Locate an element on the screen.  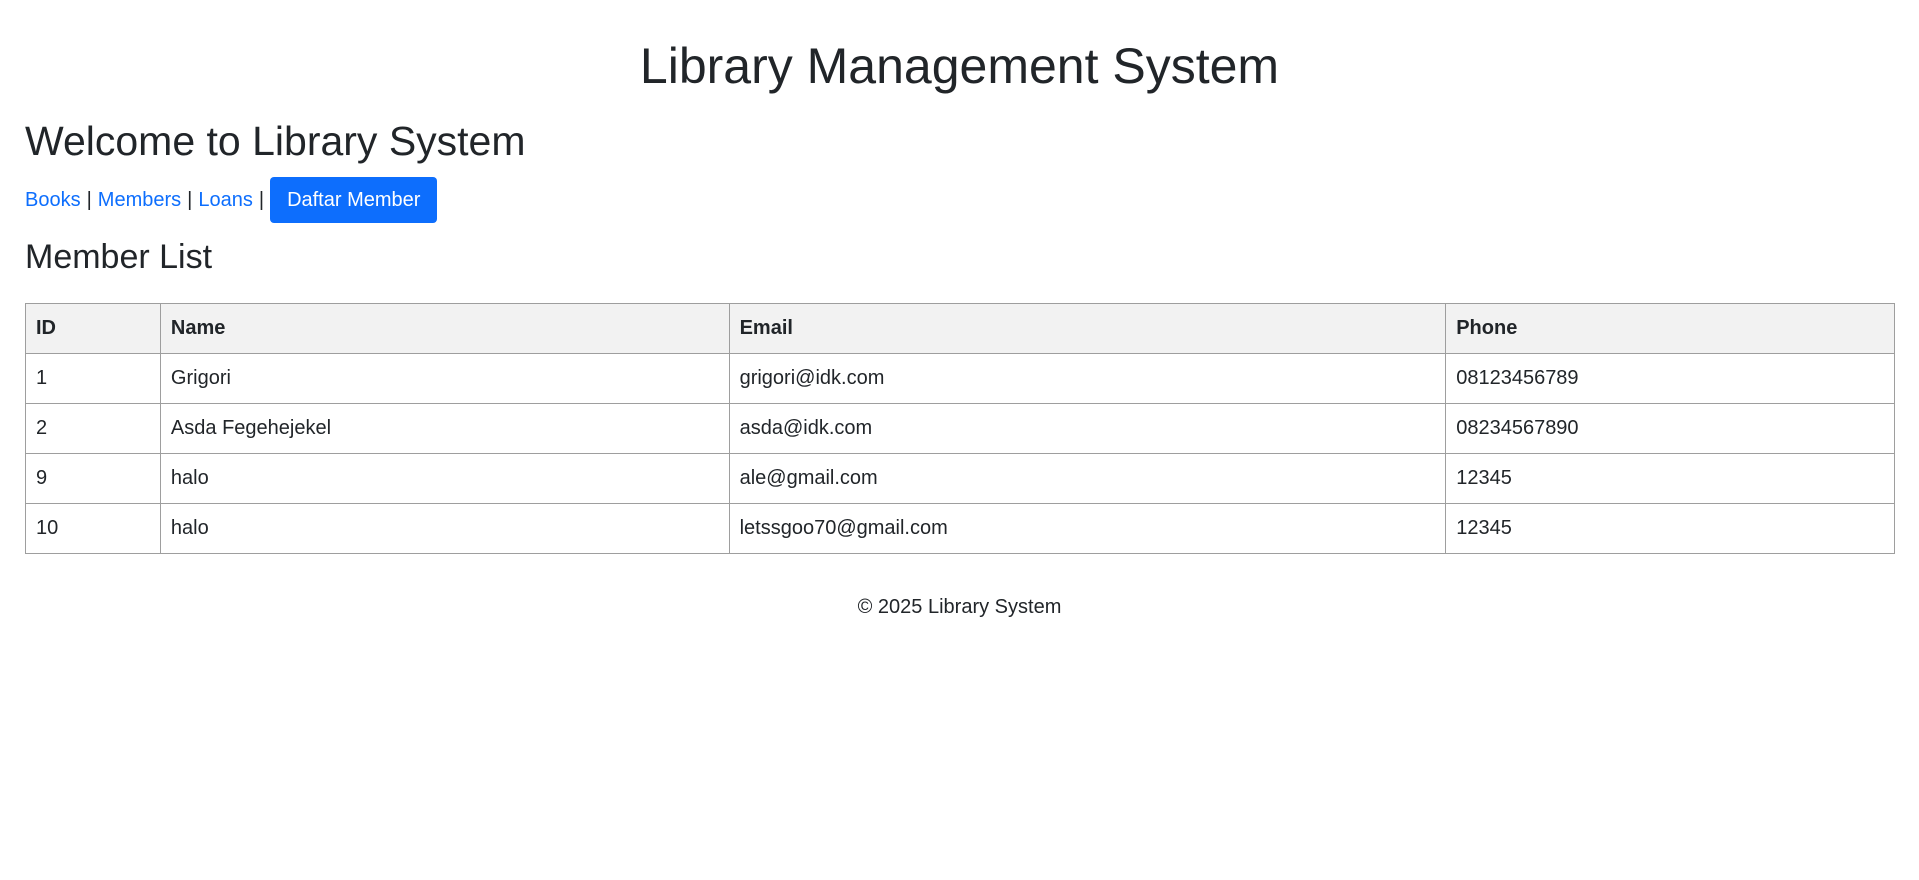
nav-link-members: Members is located at coordinates (139, 200).